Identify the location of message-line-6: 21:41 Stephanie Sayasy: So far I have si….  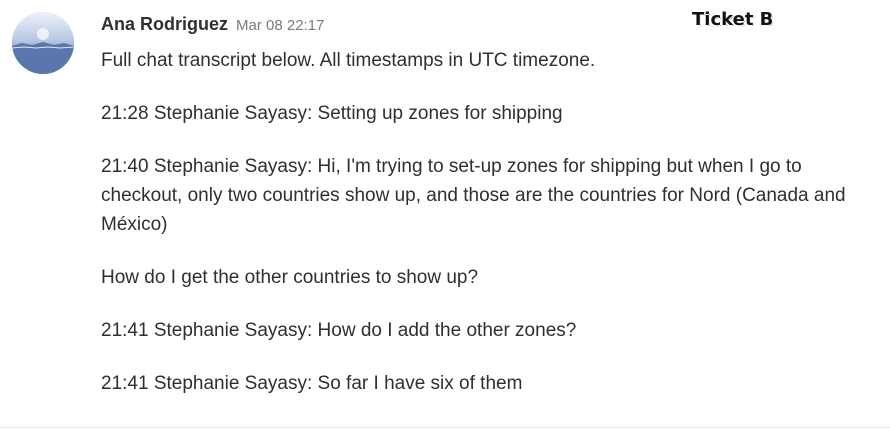
(312, 383).